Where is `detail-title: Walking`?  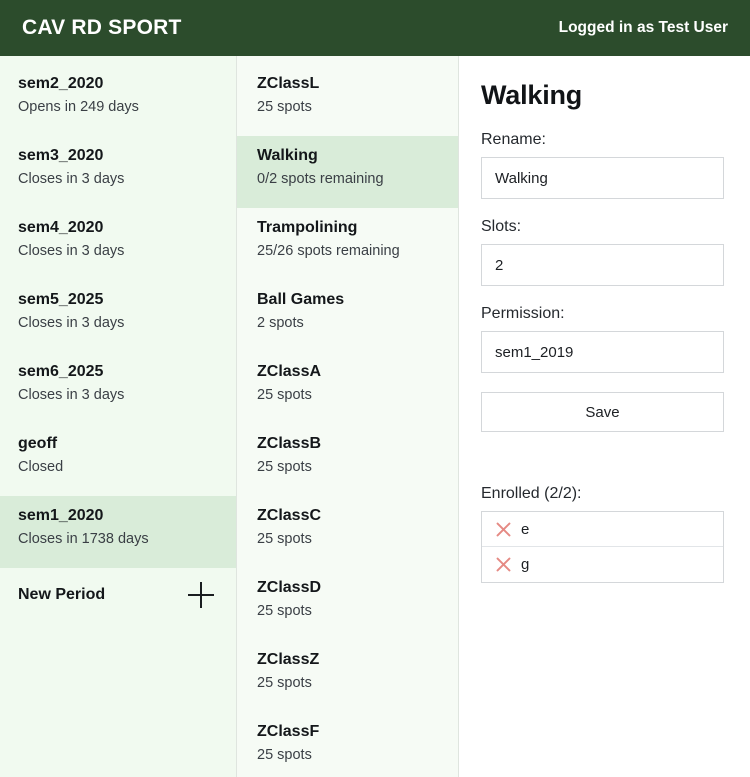
detail-title: Walking is located at coordinates (532, 95).